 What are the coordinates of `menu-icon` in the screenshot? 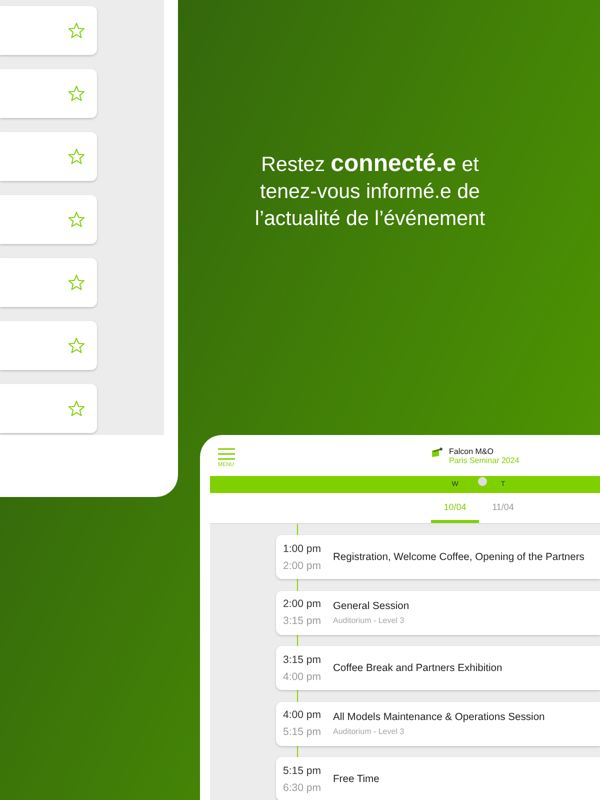 It's located at (226, 454).